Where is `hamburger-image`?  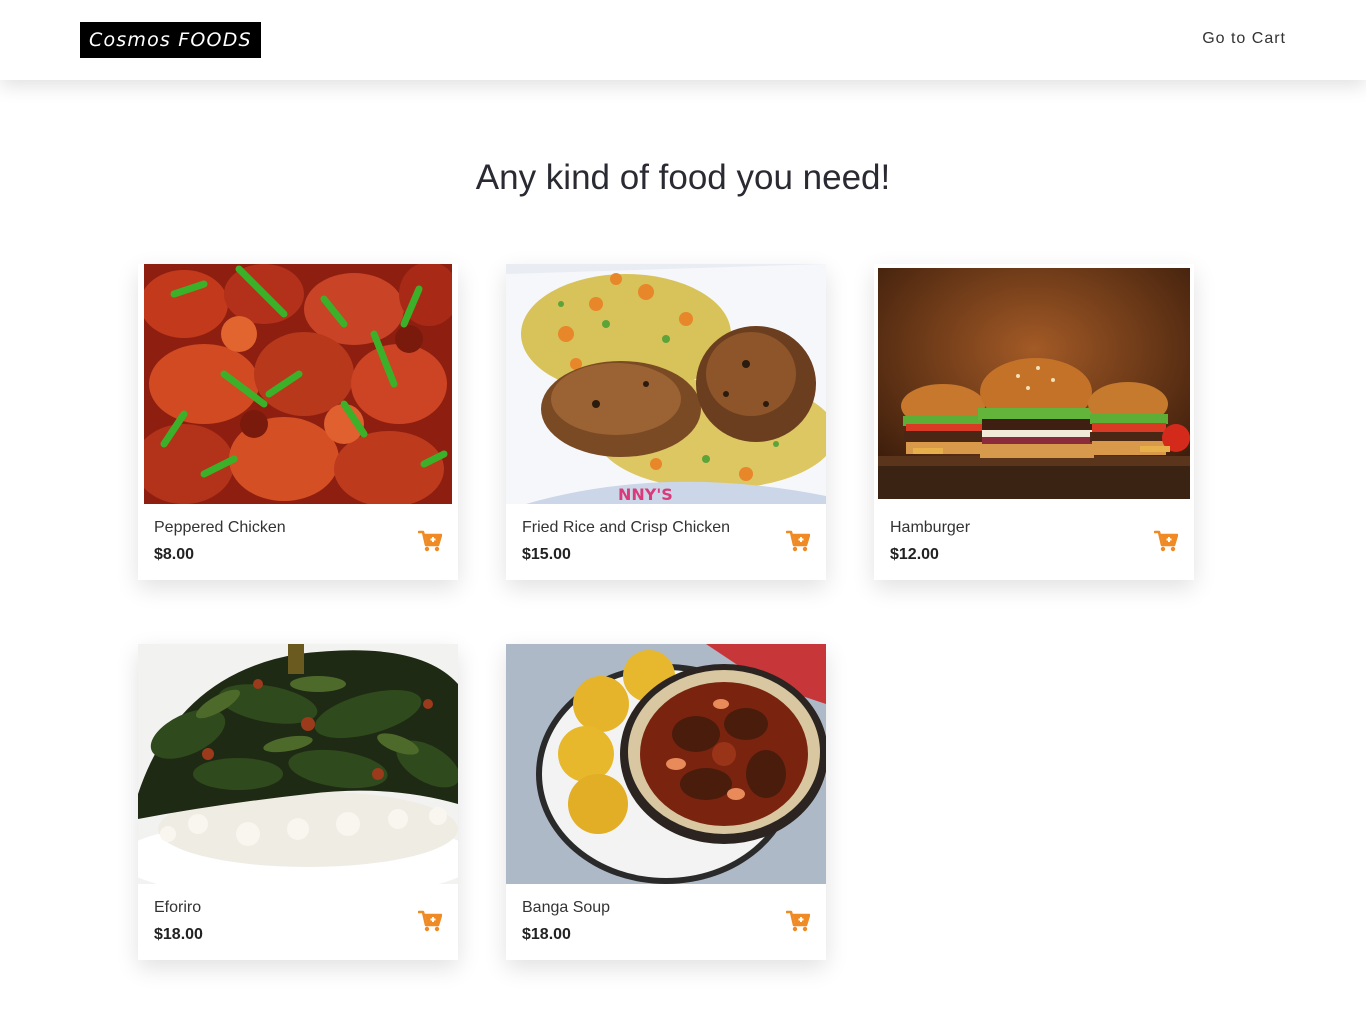
hamburger-image is located at coordinates (1034, 383).